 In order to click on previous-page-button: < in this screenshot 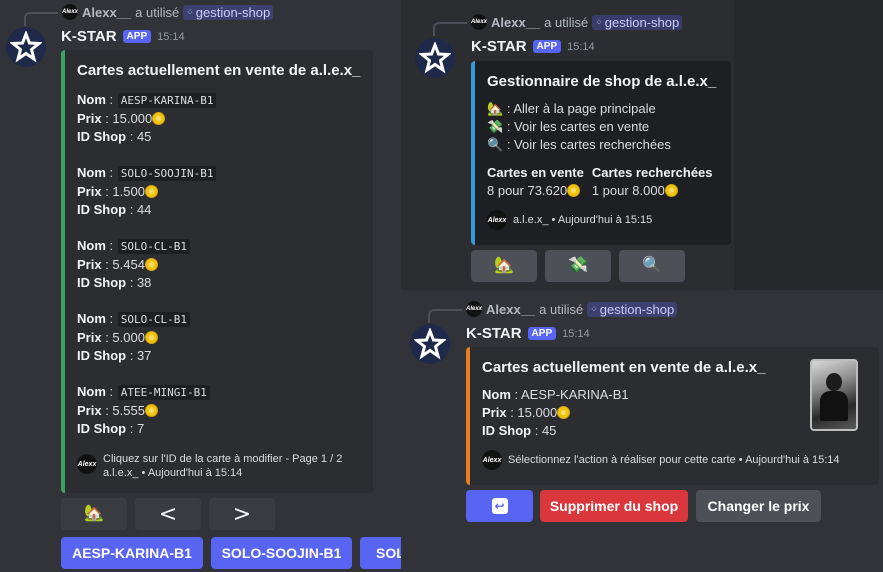, I will do `click(168, 514)`.